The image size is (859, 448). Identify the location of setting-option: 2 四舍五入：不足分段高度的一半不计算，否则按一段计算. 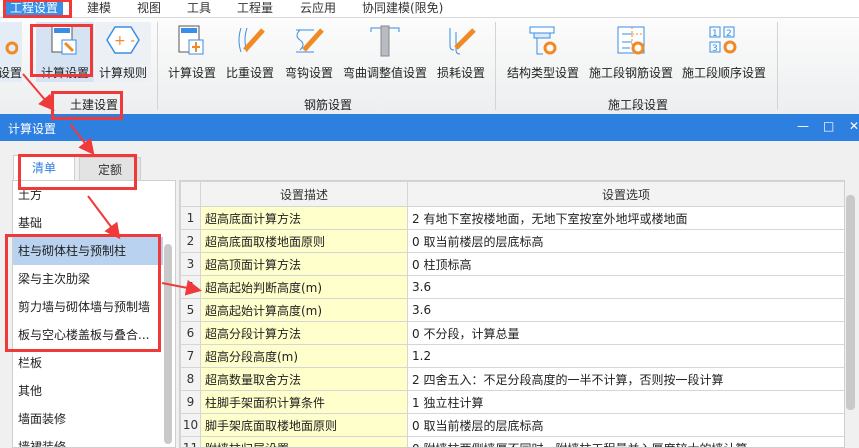
(625, 379).